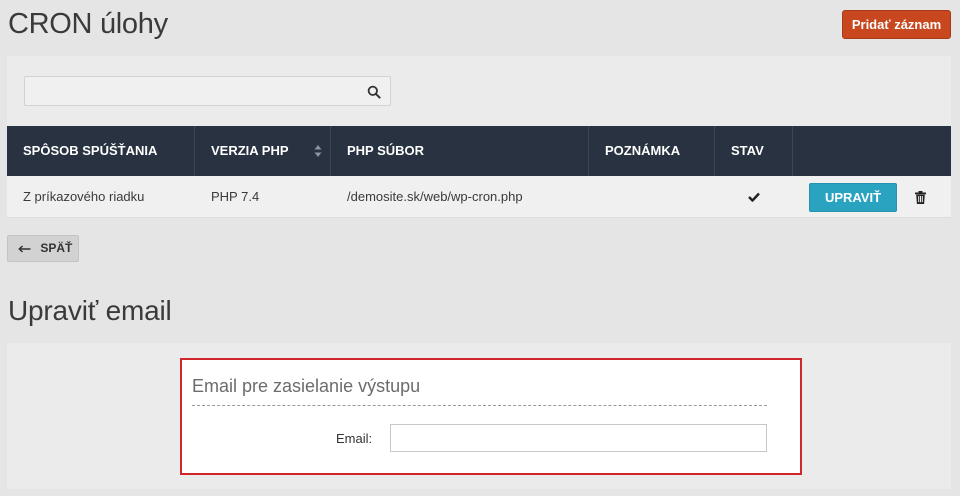 Image resolution: width=960 pixels, height=496 pixels. I want to click on cell-method: Z príkazového riadku, so click(84, 196).